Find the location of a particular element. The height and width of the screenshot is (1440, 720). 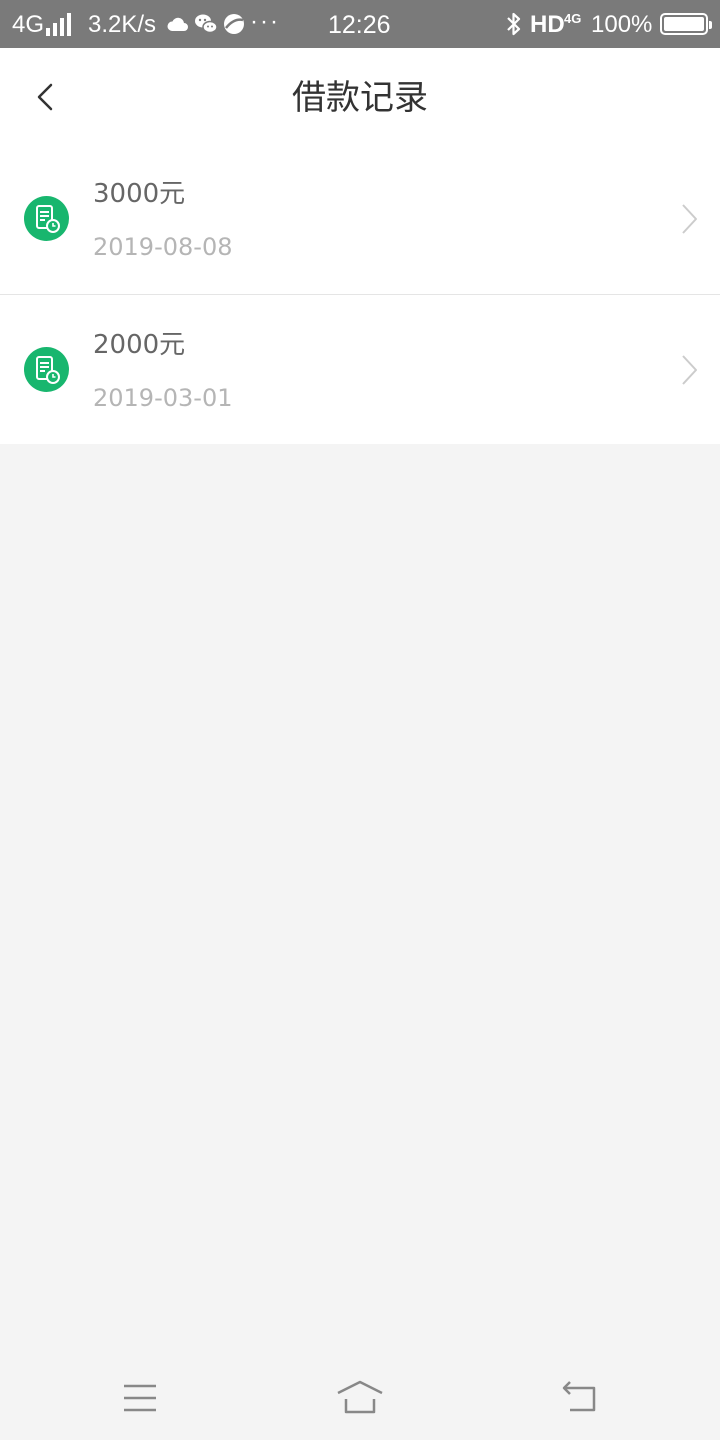

network-speed: 3.2K/s is located at coordinates (122, 24).